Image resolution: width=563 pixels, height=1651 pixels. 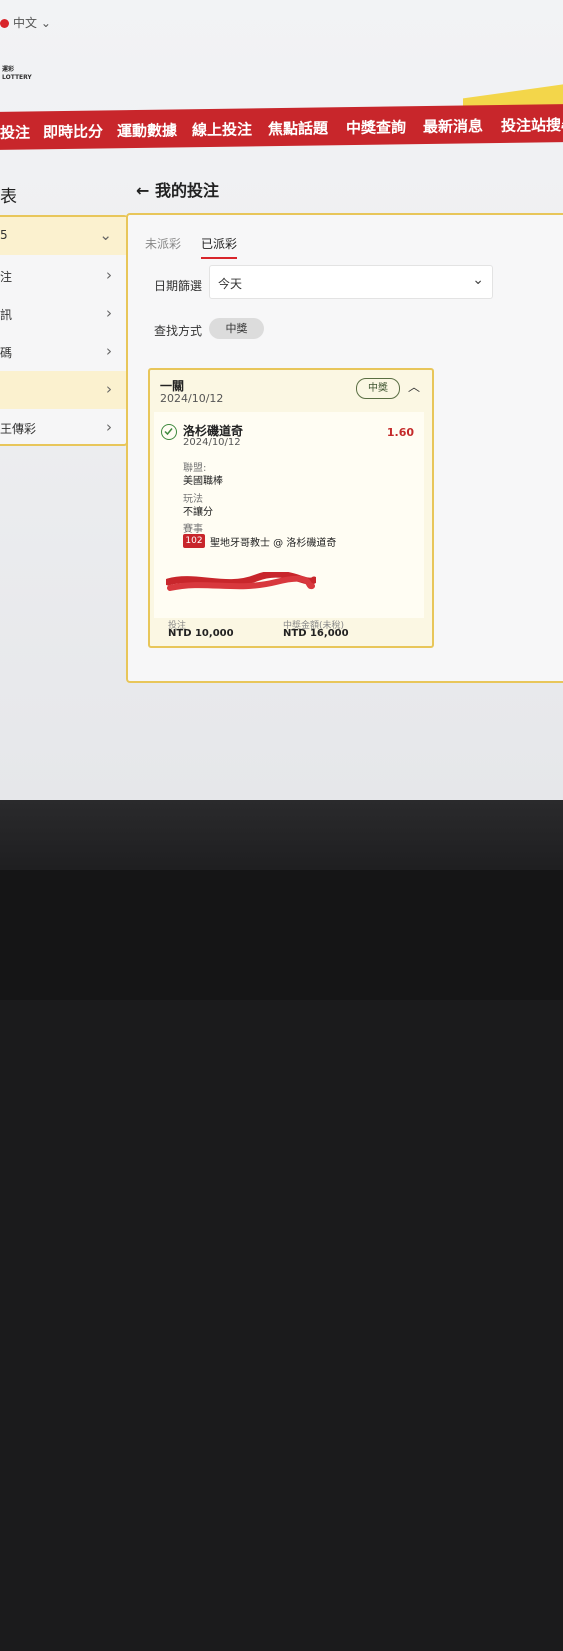 I want to click on odds: 1.60, so click(x=400, y=432).